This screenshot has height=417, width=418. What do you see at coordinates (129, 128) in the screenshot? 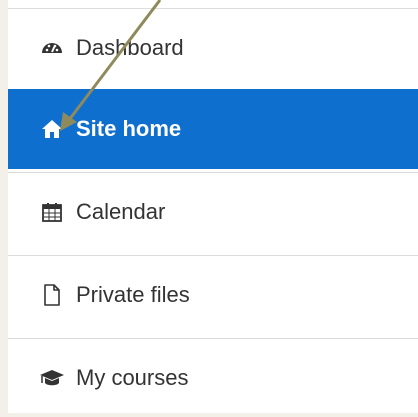
I see `nav-item-label: Site home` at bounding box center [129, 128].